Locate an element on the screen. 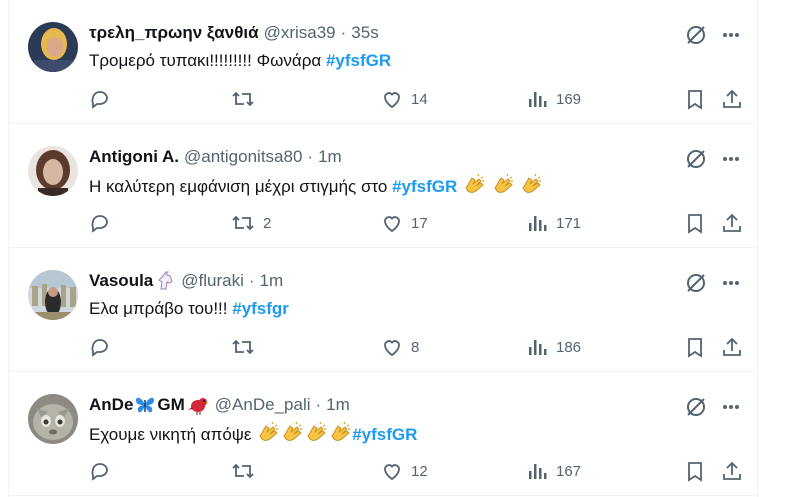 This screenshot has width=792, height=497. like-count: 14 is located at coordinates (419, 99).